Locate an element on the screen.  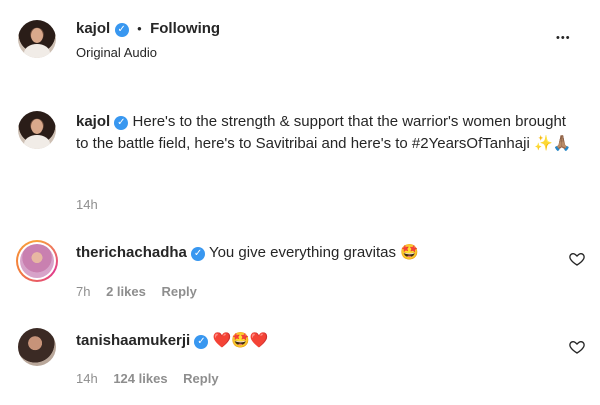
comment-meta: 14h 124 likes Reply is located at coordinates (147, 378).